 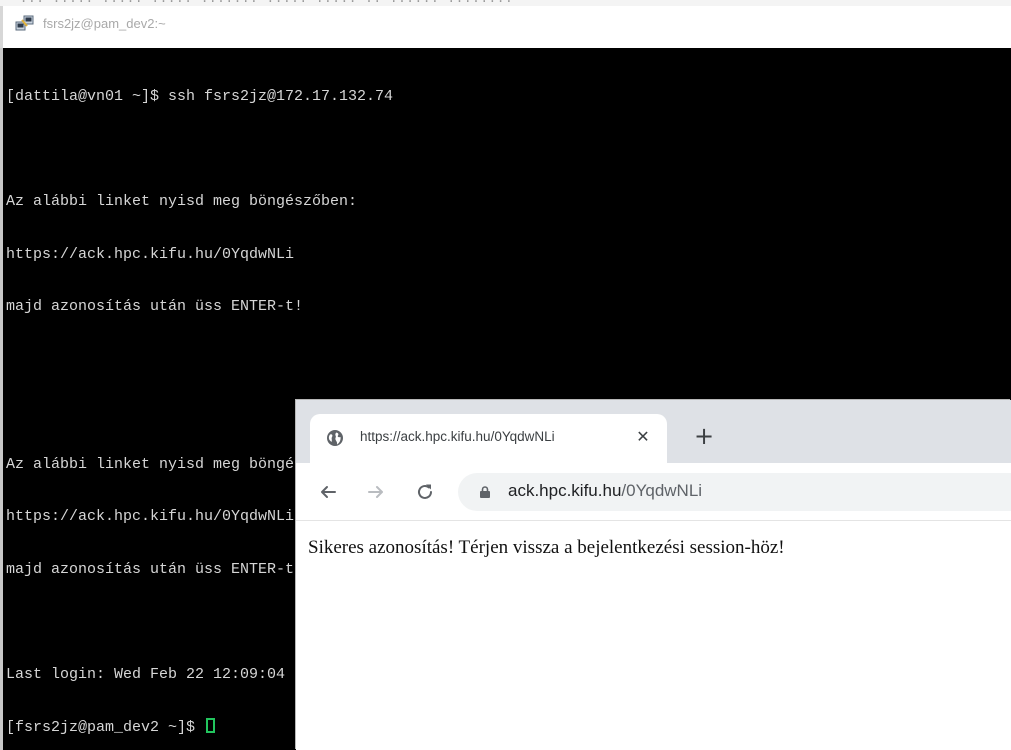 I want to click on browser-tabstrip: https://ack.hpc.kifu.hu/0YqdwNLi ✕ +, so click(x=653, y=431).